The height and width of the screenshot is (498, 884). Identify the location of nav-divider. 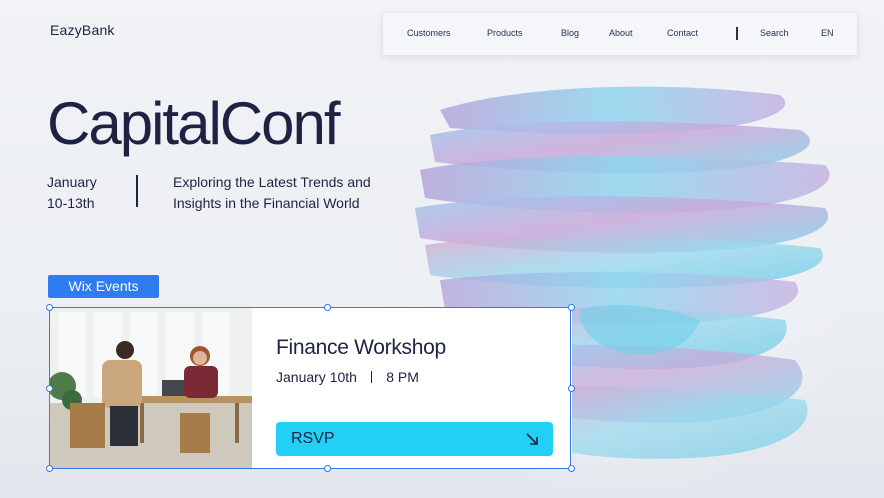
(737, 33).